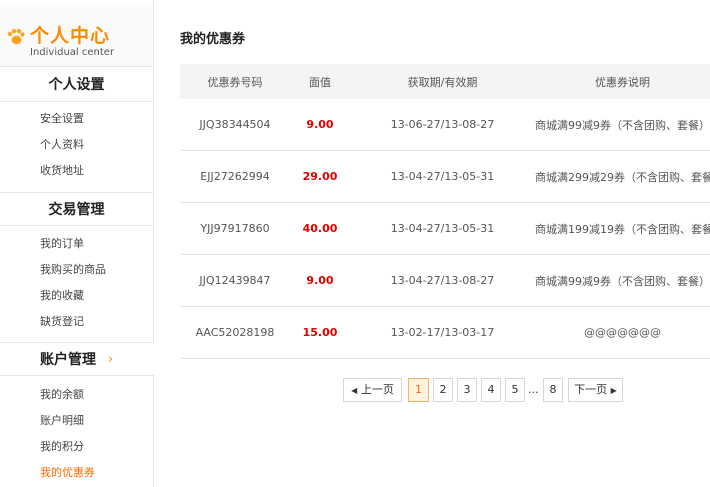 The width and height of the screenshot is (710, 487). Describe the element at coordinates (235, 280) in the screenshot. I see `coupon-code: JJQ12439847` at that location.